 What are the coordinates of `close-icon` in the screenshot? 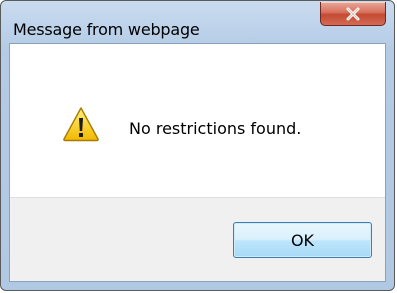 It's located at (353, 14).